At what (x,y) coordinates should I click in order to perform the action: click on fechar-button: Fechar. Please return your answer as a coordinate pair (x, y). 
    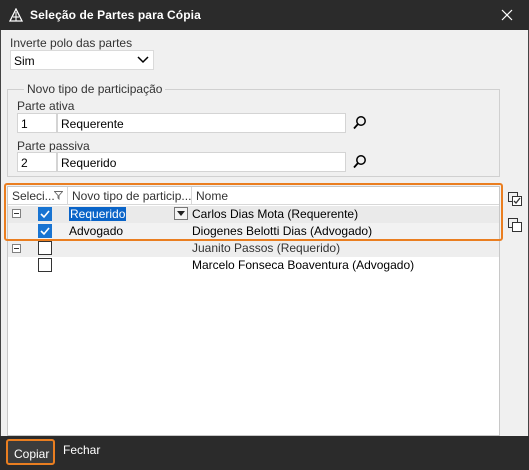
    Looking at the image, I should click on (81, 450).